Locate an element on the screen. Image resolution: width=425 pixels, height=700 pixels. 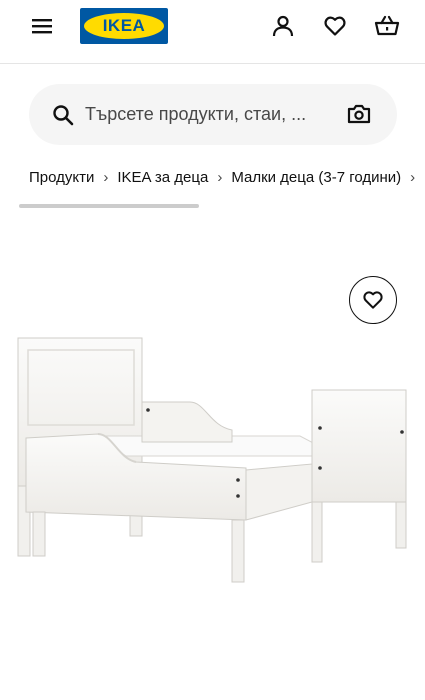
heart-outline-icon is located at coordinates (373, 300).